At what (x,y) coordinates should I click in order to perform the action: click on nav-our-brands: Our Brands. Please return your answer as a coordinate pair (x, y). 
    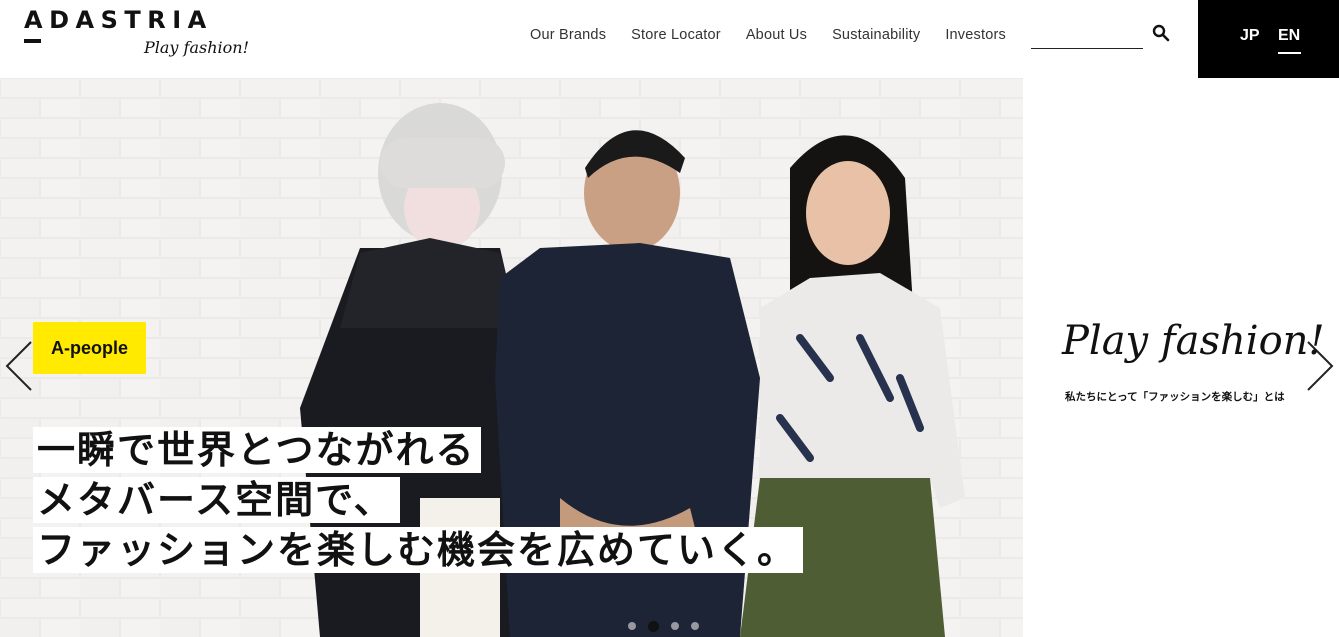
    Looking at the image, I should click on (568, 35).